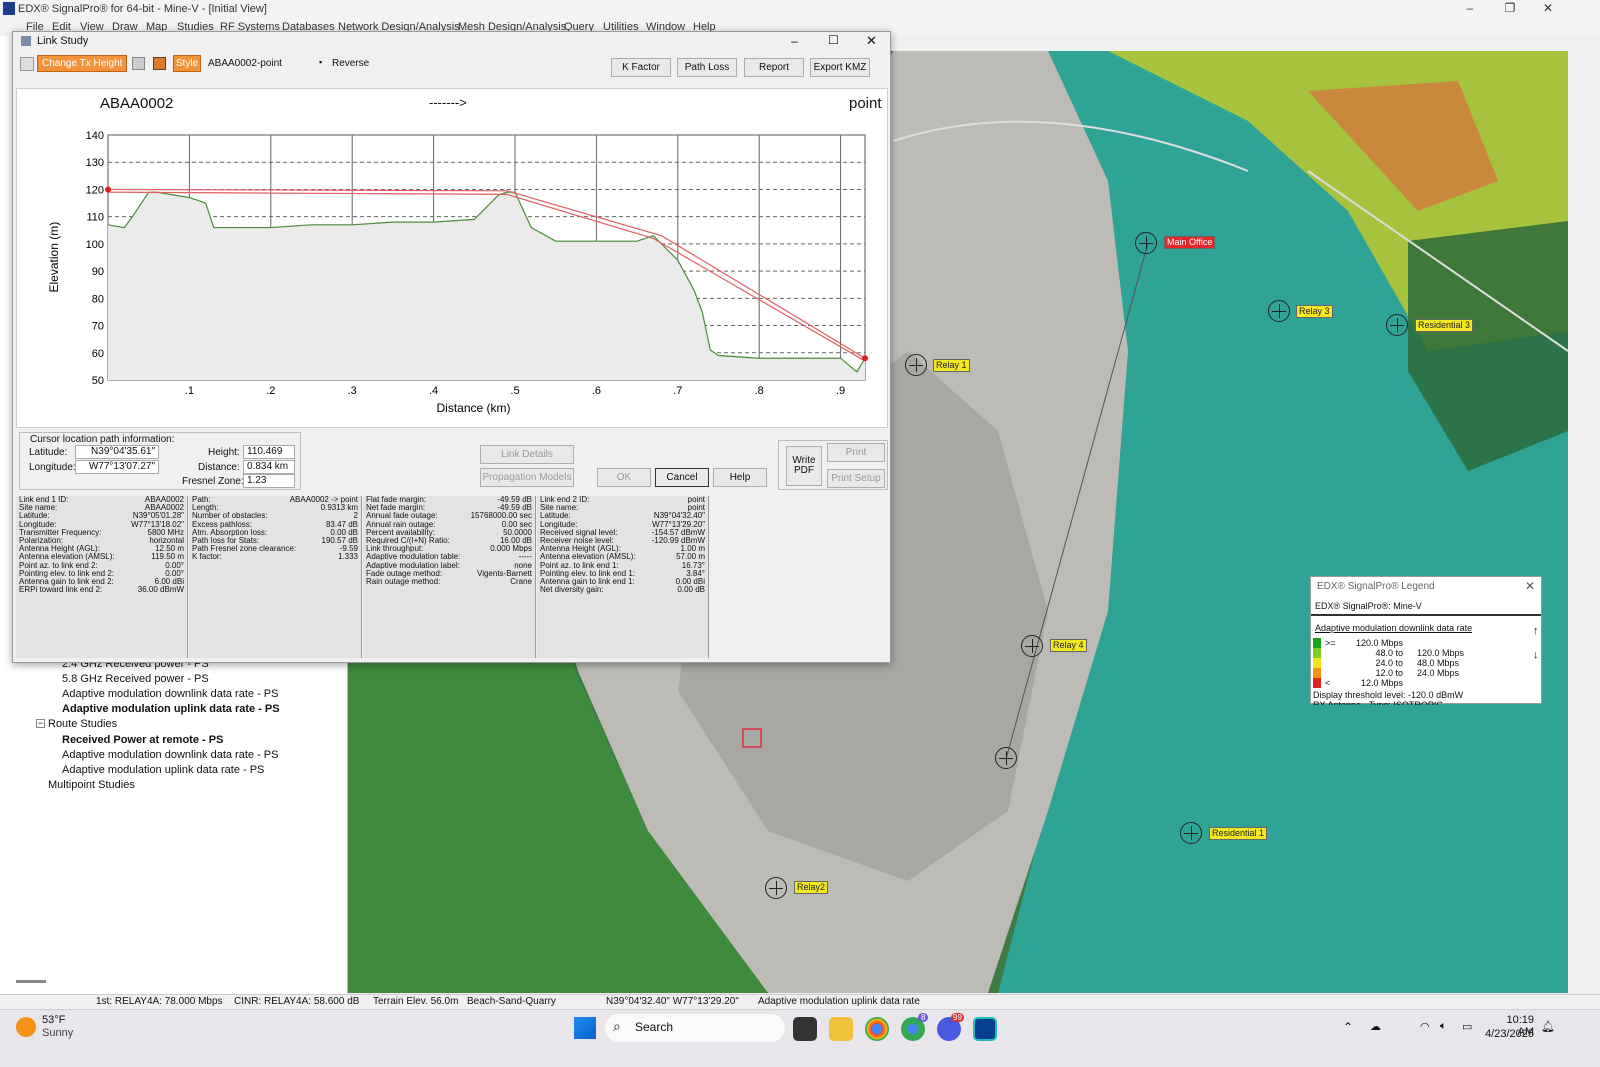 The height and width of the screenshot is (1067, 1600). Describe the element at coordinates (117, 452) in the screenshot. I see `latitude-field: N39°04'35.61"` at that location.